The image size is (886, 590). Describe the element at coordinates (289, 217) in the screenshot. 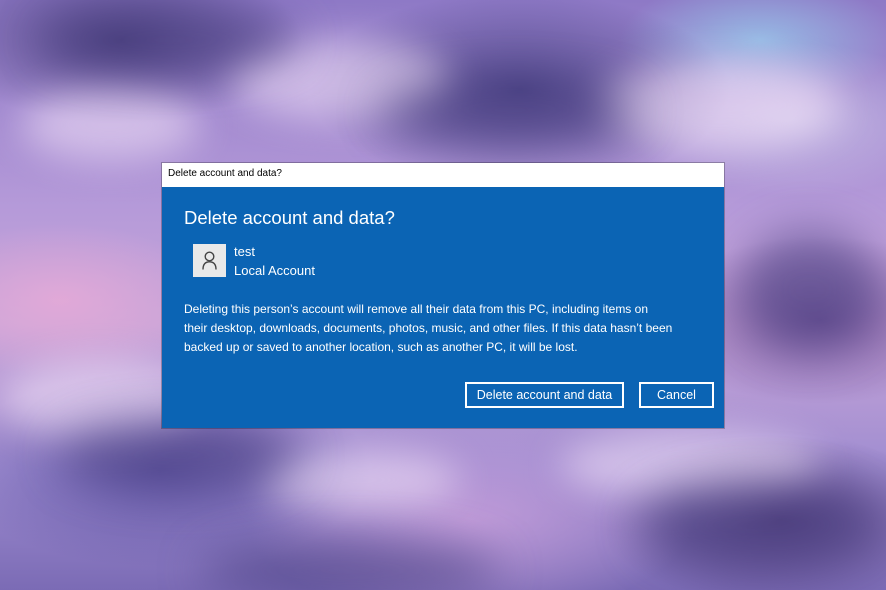

I see `dialog-heading: Delete account and data?` at that location.